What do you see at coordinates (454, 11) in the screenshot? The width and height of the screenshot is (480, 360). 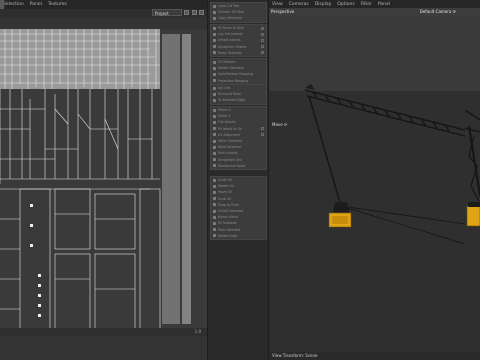 I see `camera-refresh-icon: ⟳` at bounding box center [454, 11].